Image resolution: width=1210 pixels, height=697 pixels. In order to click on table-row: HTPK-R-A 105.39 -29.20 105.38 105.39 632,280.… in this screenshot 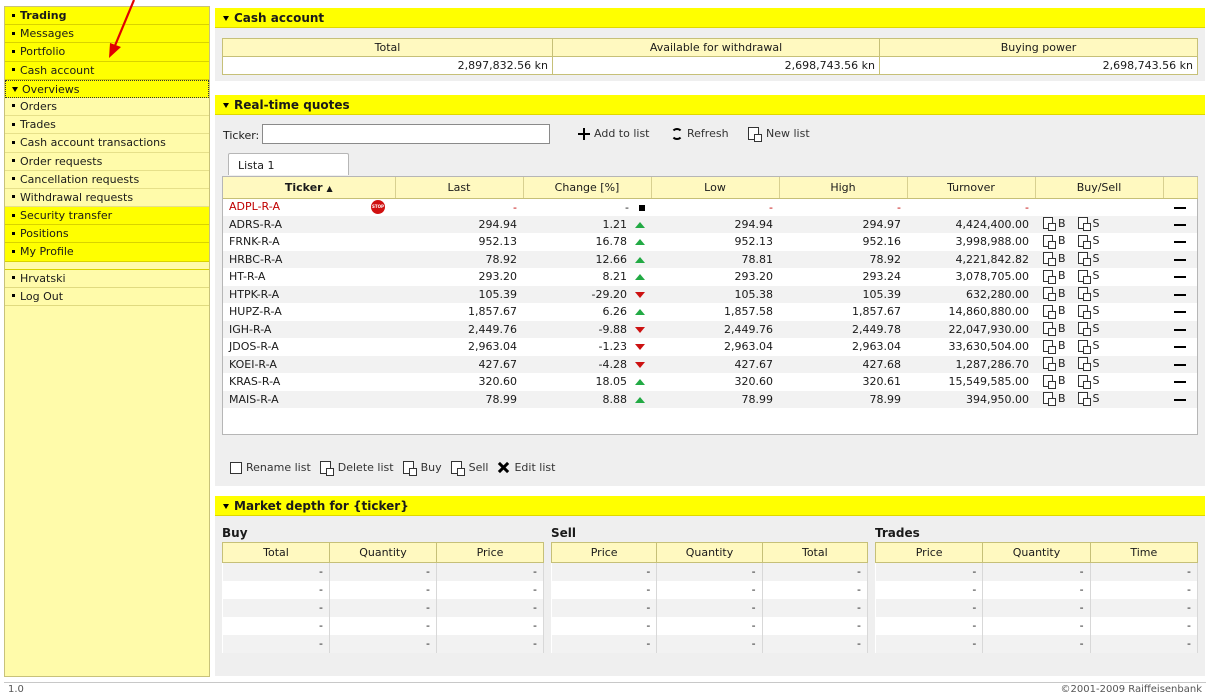, I will do `click(710, 294)`.